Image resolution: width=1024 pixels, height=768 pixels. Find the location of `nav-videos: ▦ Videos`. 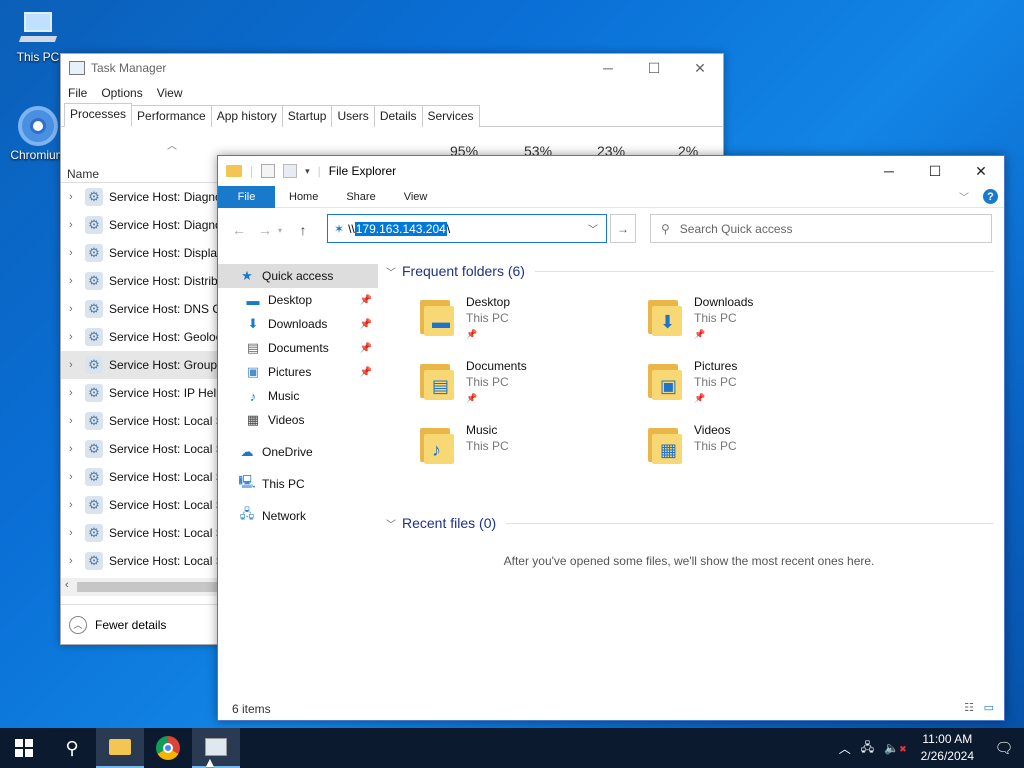

nav-videos: ▦ Videos is located at coordinates (298, 420).